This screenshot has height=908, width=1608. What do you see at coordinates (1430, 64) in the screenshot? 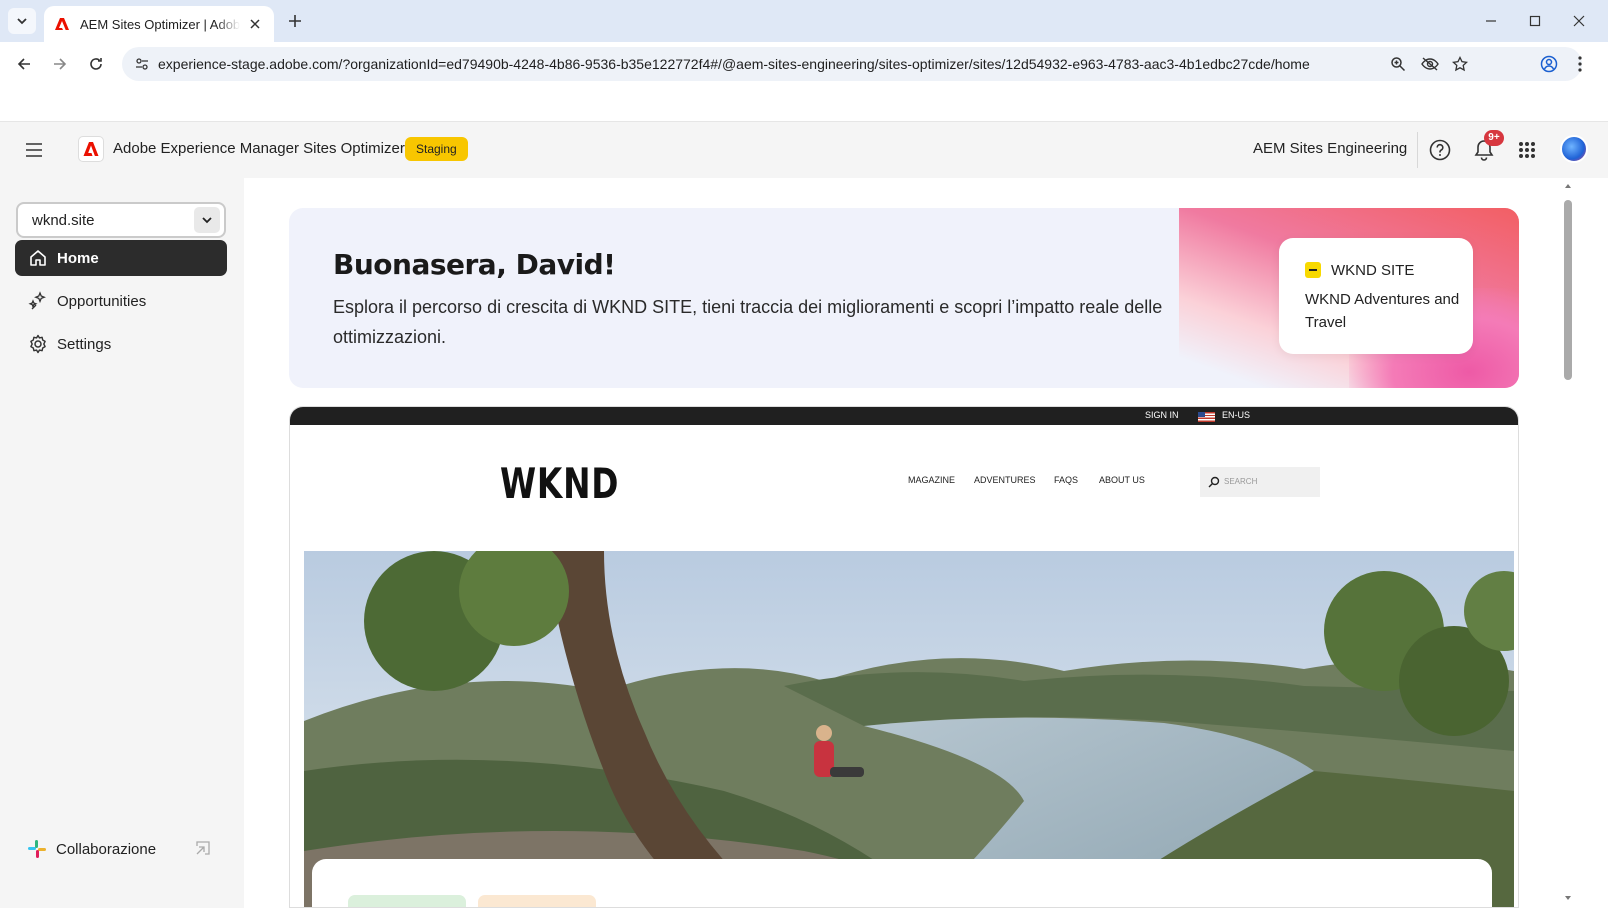
I see `eye-off-icon` at bounding box center [1430, 64].